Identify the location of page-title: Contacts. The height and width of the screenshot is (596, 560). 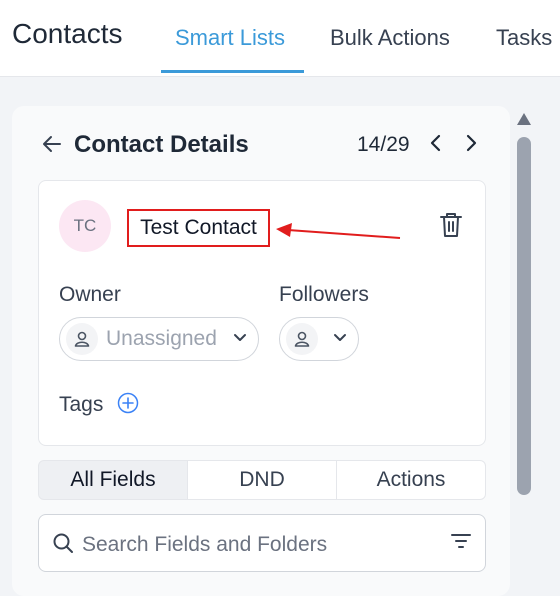
(67, 33).